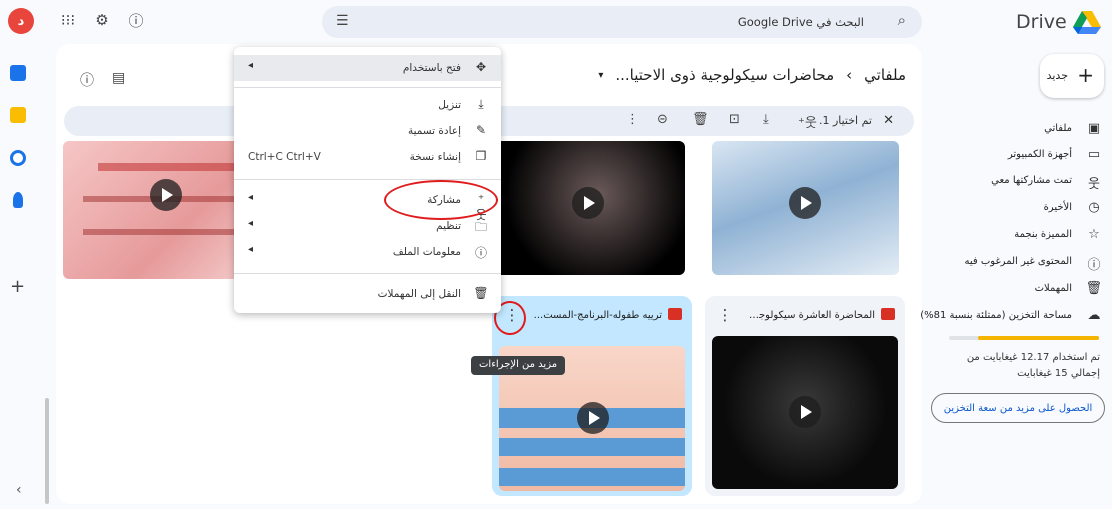 This screenshot has width=1112, height=509. Describe the element at coordinates (1057, 207) in the screenshot. I see `sidebar-item-label: الأخيرة` at that location.